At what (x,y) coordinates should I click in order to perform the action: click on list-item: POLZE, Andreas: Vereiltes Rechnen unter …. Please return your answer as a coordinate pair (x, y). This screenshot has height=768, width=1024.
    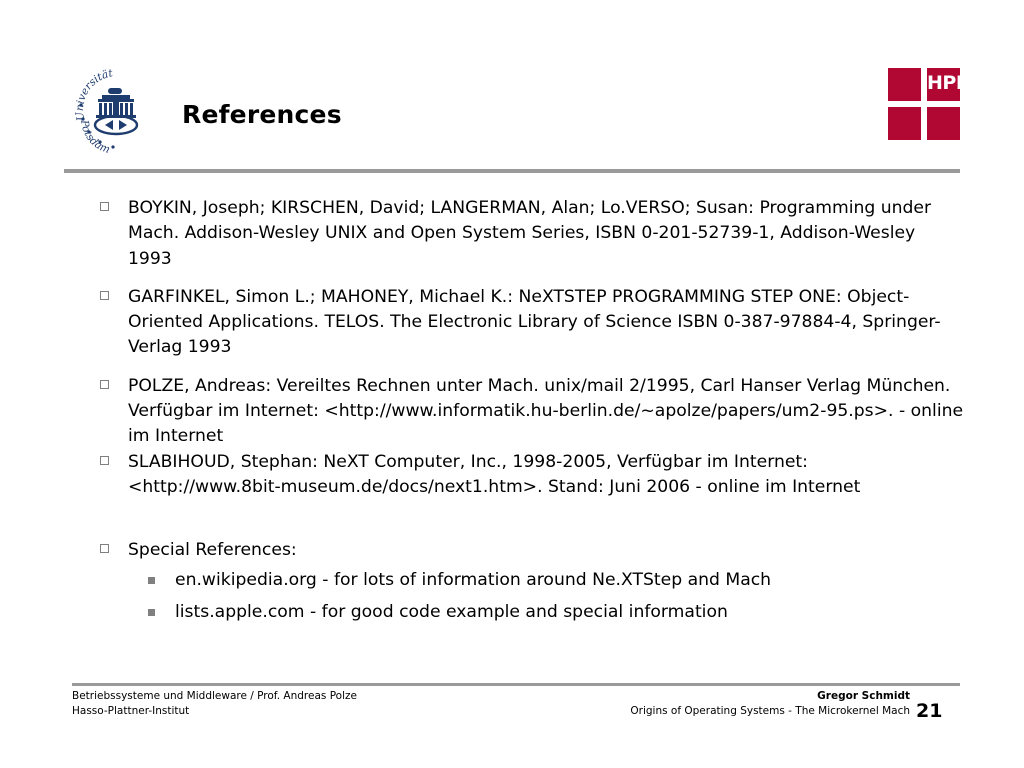
    Looking at the image, I should click on (514, 412).